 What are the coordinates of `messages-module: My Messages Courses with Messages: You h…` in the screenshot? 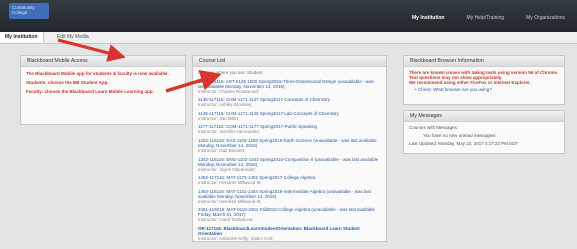 It's located at (484, 132).